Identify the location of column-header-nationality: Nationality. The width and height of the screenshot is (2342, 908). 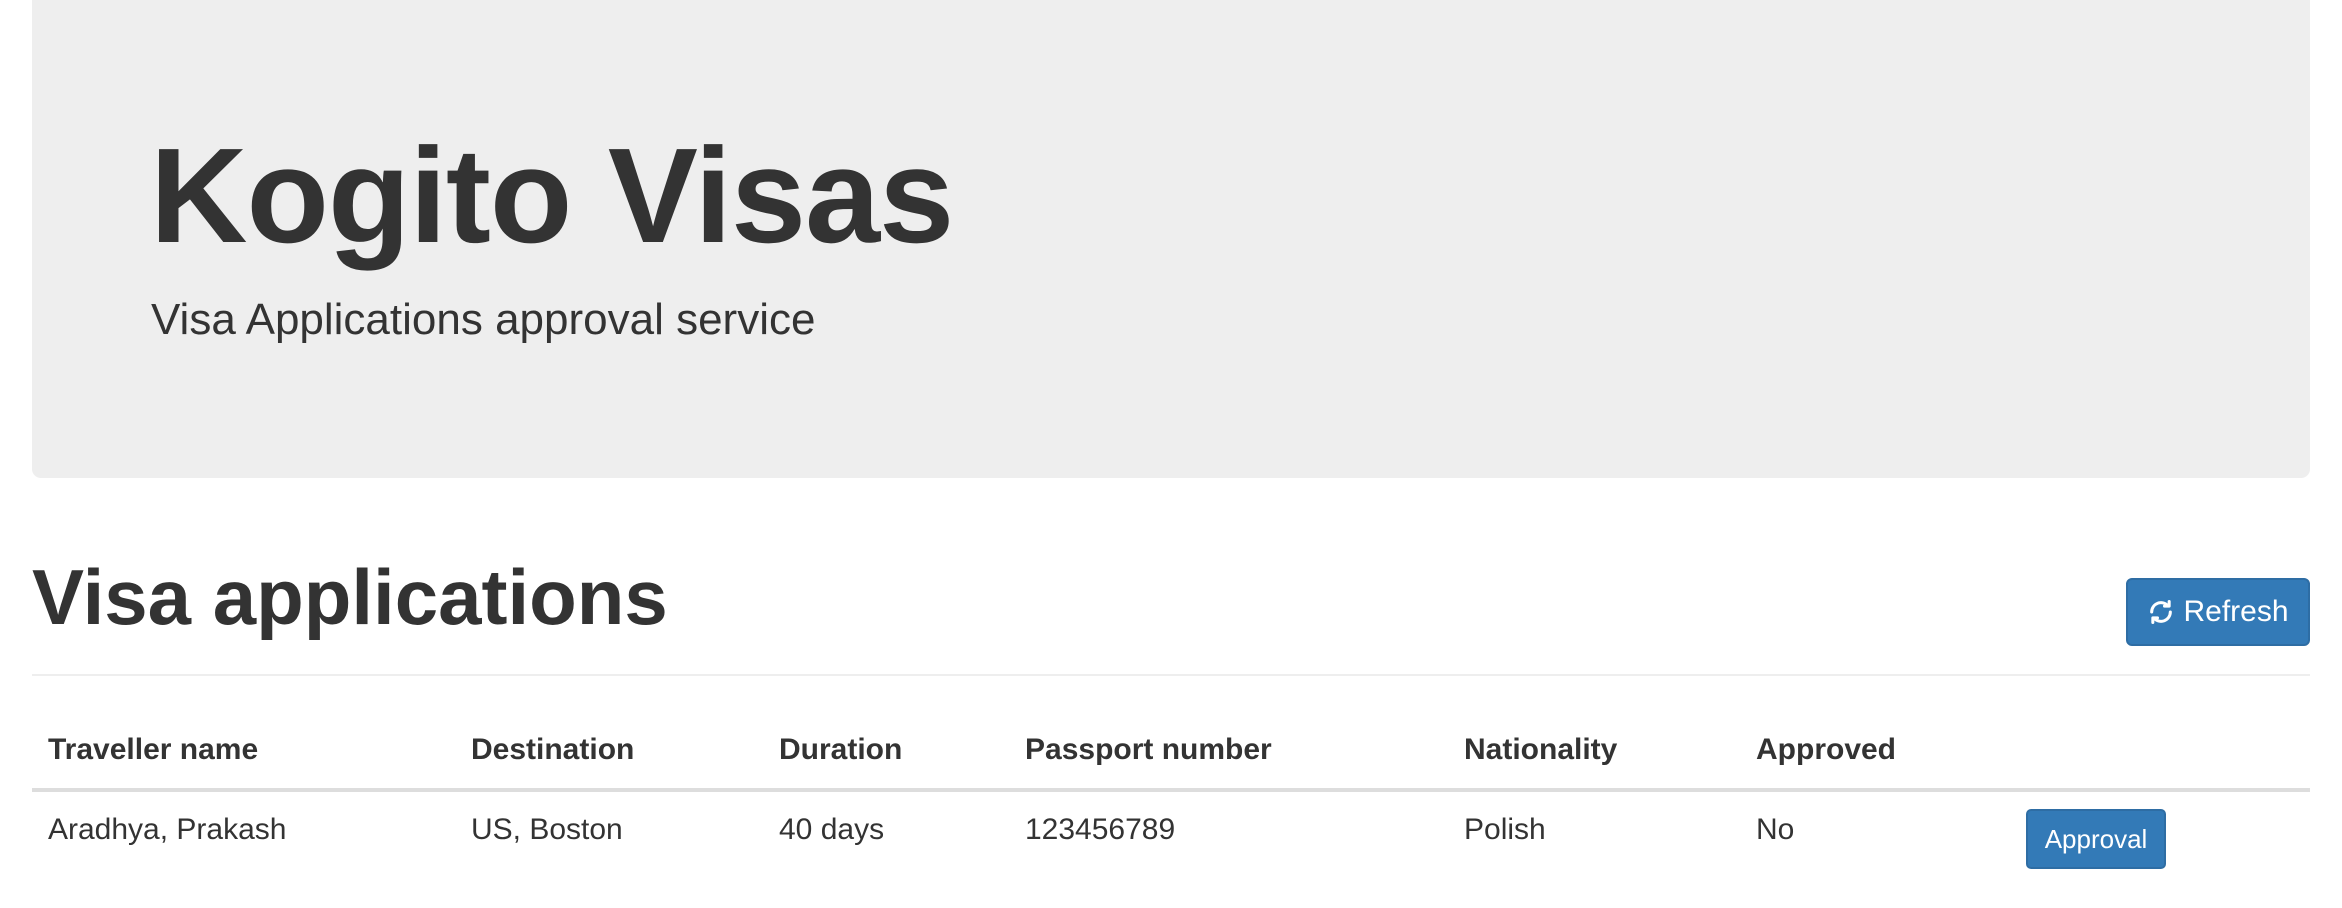
(1594, 752).